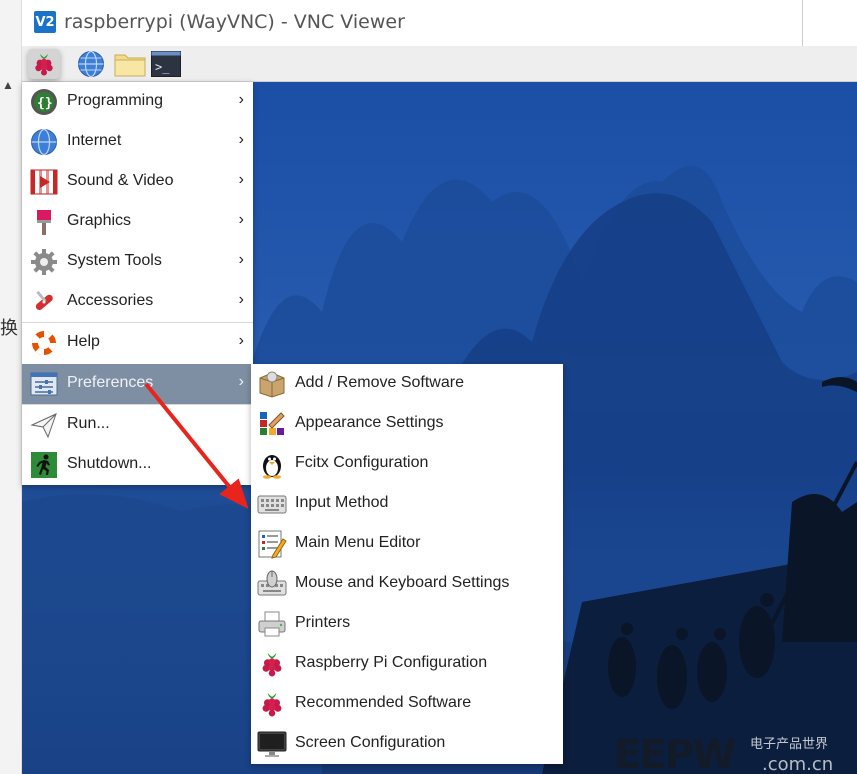 This screenshot has width=857, height=774. I want to click on watermark-cn: 电子产品世界, so click(789, 744).